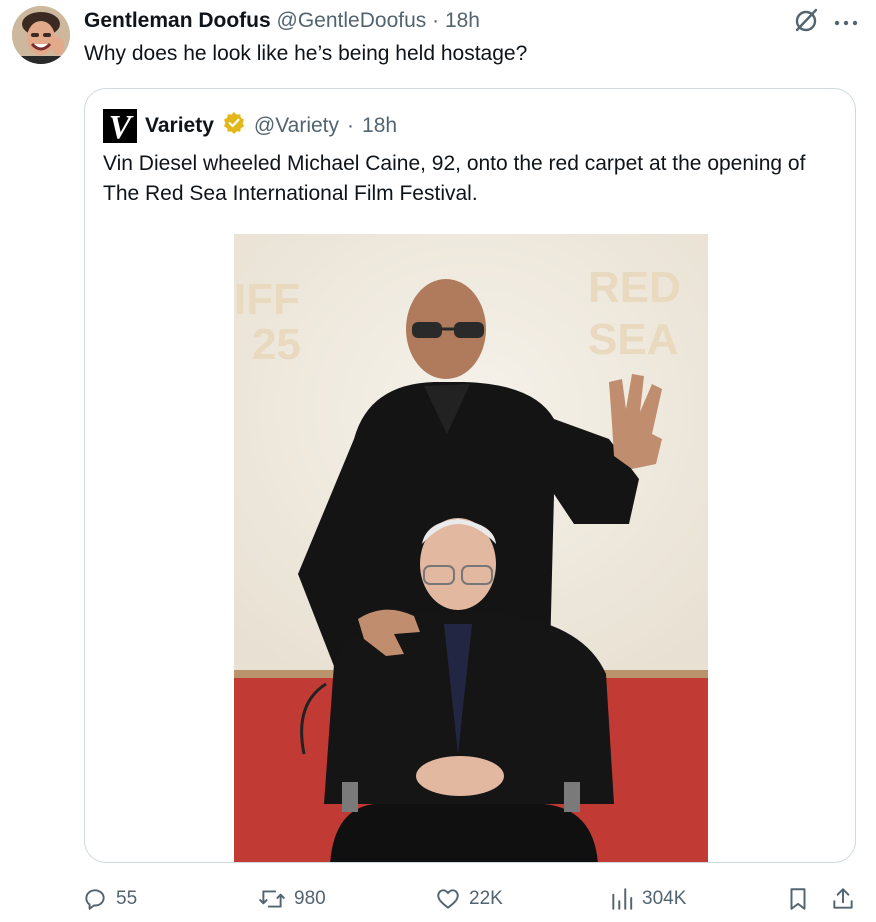 This screenshot has height=922, width=876. I want to click on avatar-image, so click(41, 35).